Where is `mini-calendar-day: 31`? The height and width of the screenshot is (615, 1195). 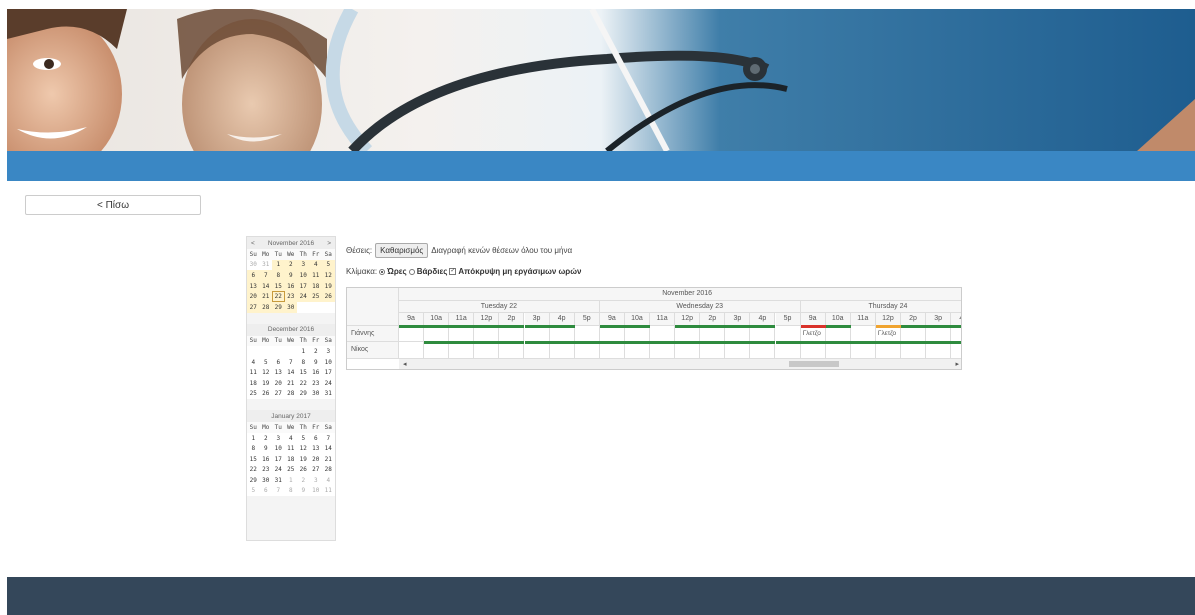 mini-calendar-day: 31 is located at coordinates (328, 394).